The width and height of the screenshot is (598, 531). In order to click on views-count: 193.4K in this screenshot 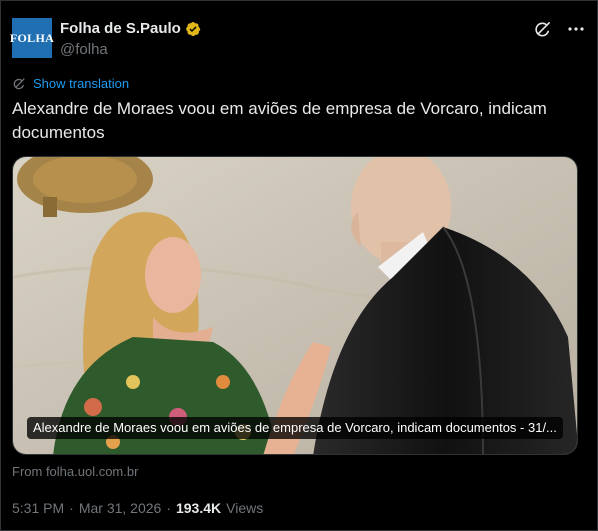, I will do `click(198, 508)`.